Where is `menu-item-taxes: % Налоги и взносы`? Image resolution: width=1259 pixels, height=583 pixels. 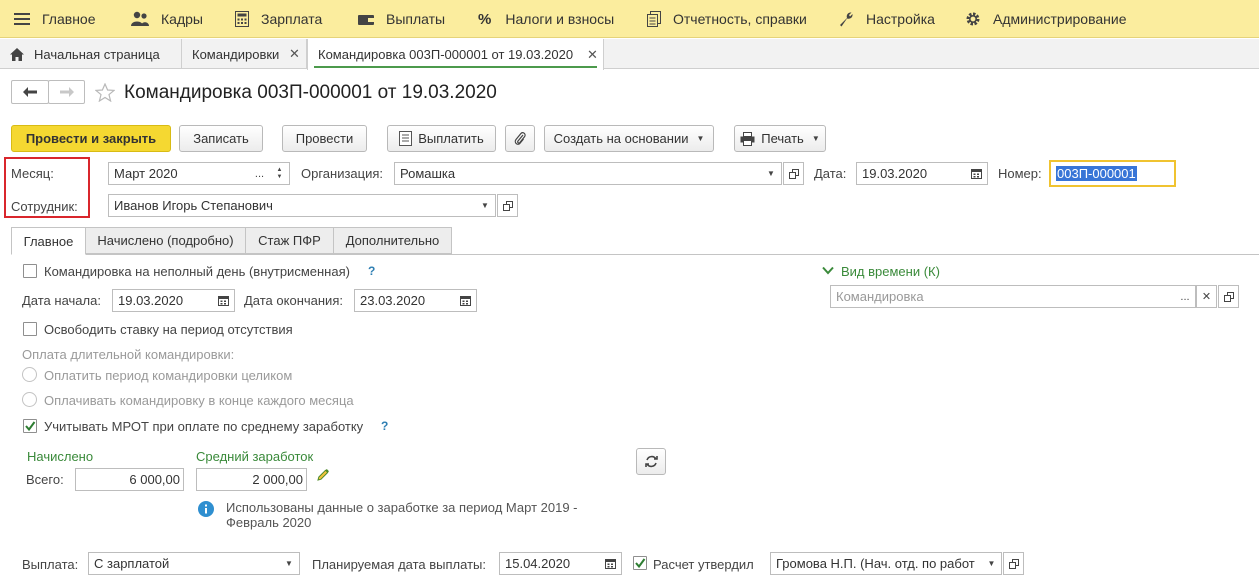
menu-item-taxes: % Налоги и взносы is located at coordinates (546, 19).